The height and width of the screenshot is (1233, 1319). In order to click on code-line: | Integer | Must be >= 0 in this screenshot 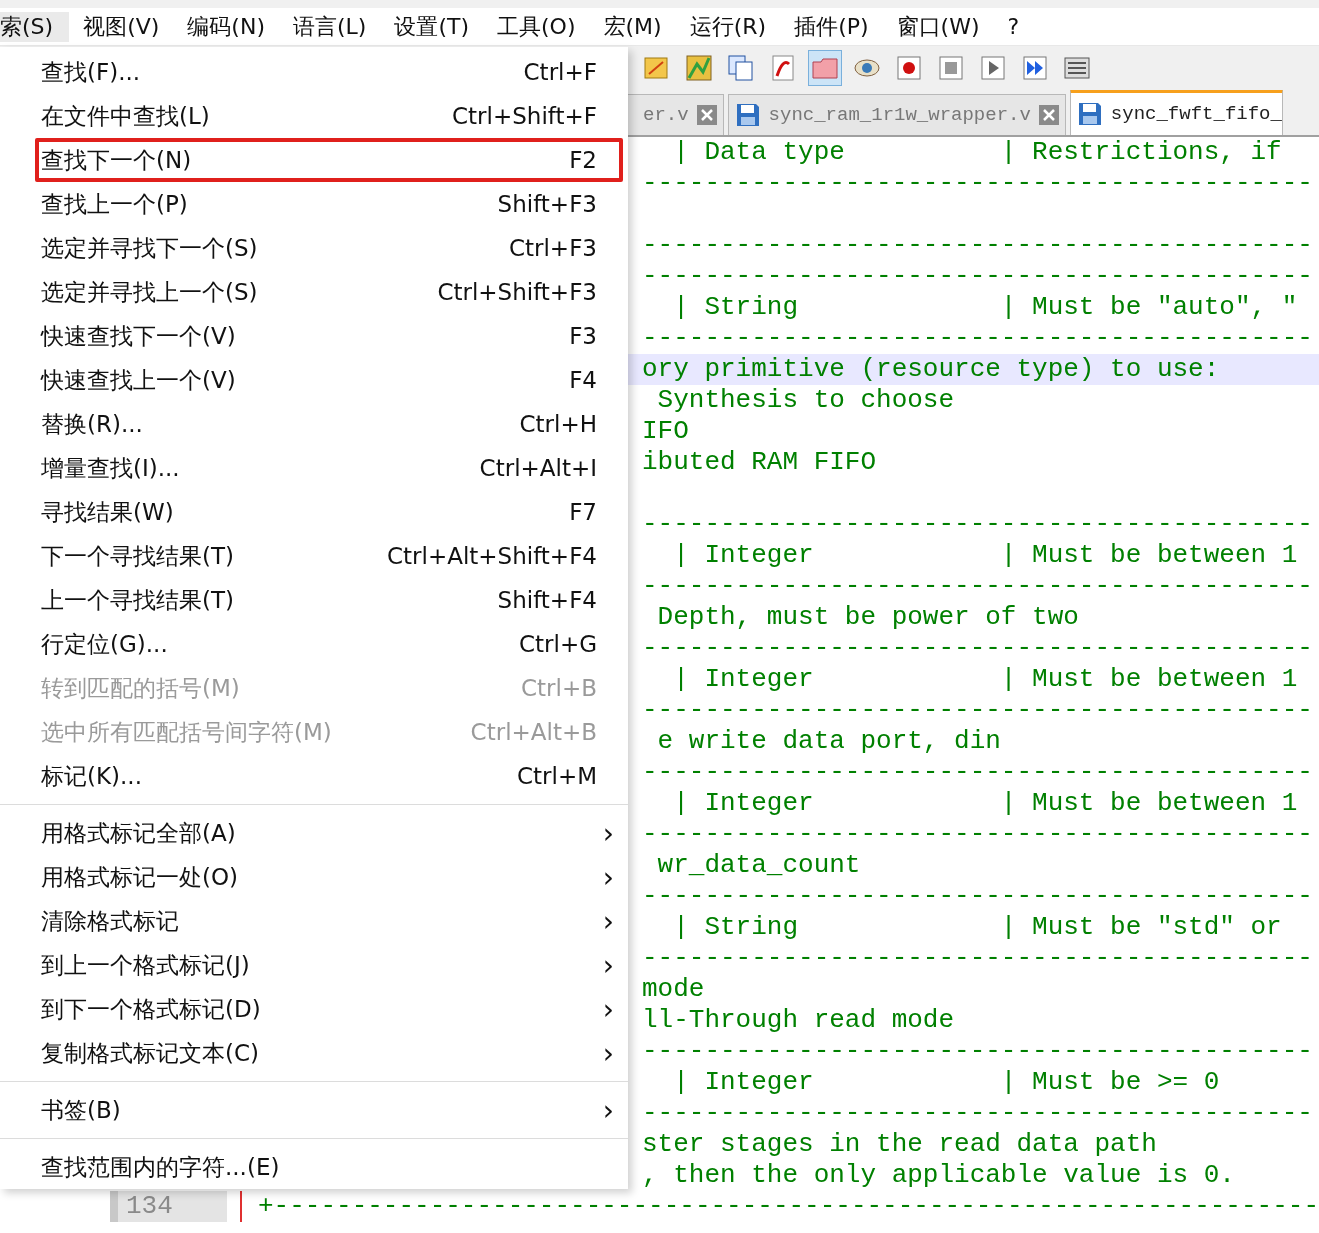, I will do `click(946, 1082)`.